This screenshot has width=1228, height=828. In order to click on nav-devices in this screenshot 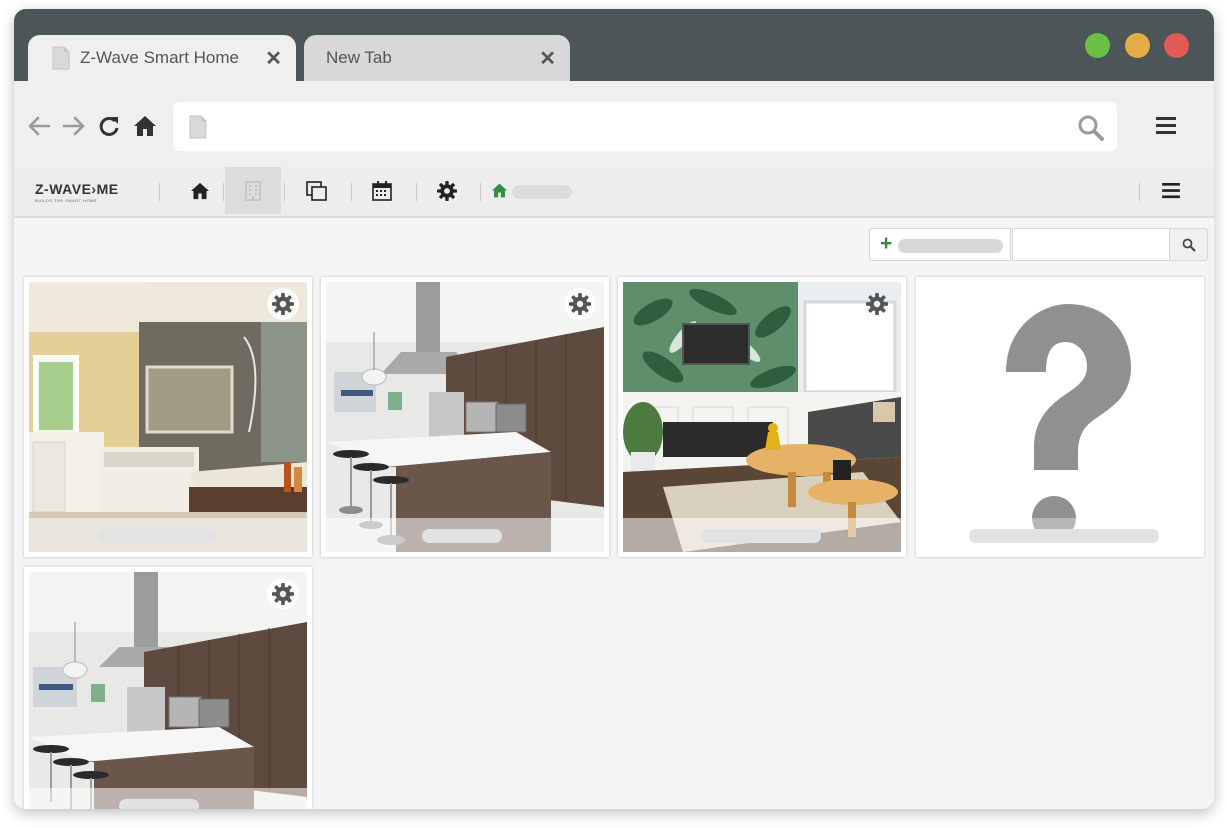, I will do `click(317, 190)`.